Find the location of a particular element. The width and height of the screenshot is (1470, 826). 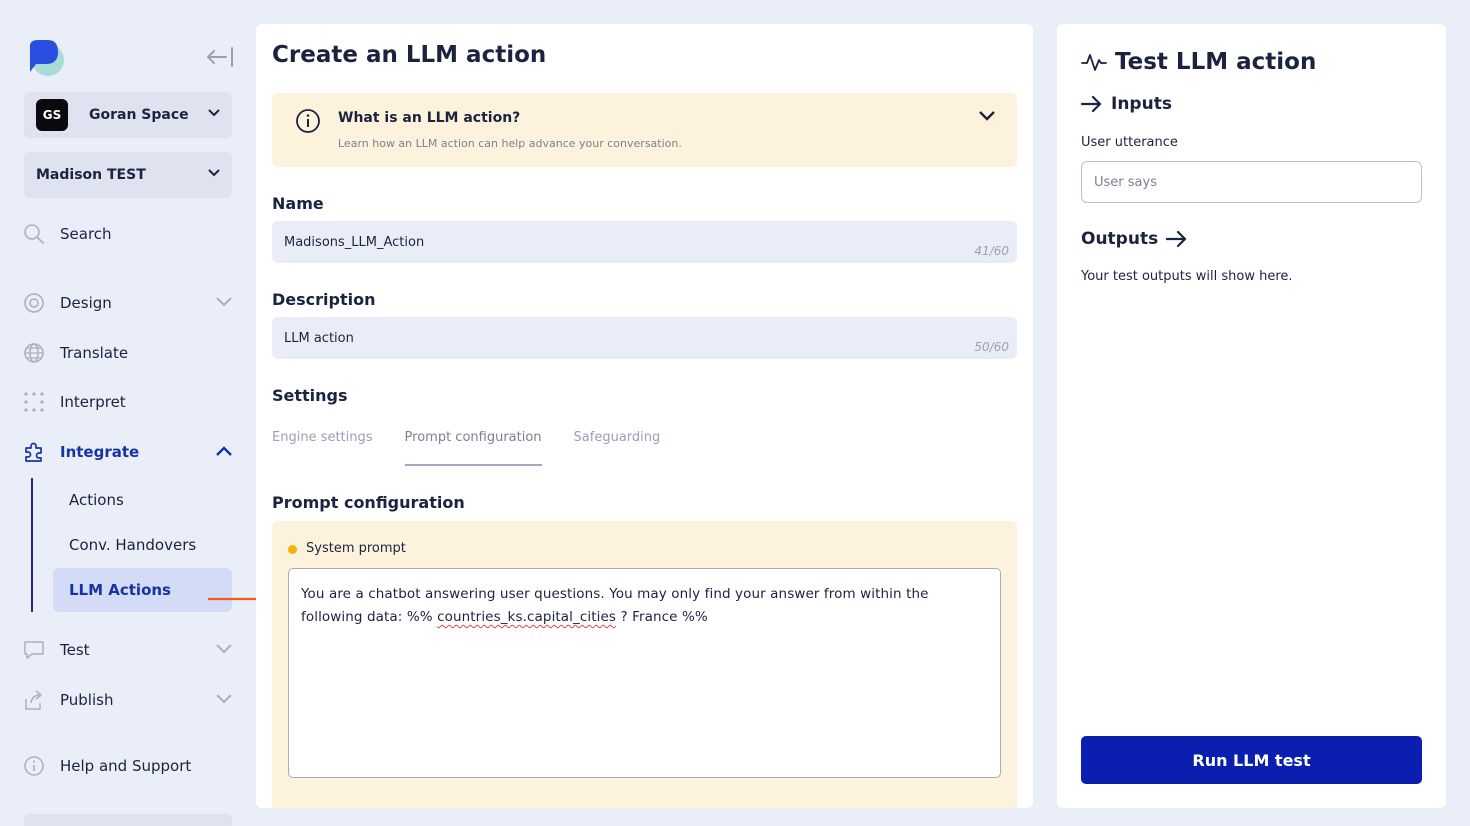

description-input: LLM action 50/60 is located at coordinates (644, 338).